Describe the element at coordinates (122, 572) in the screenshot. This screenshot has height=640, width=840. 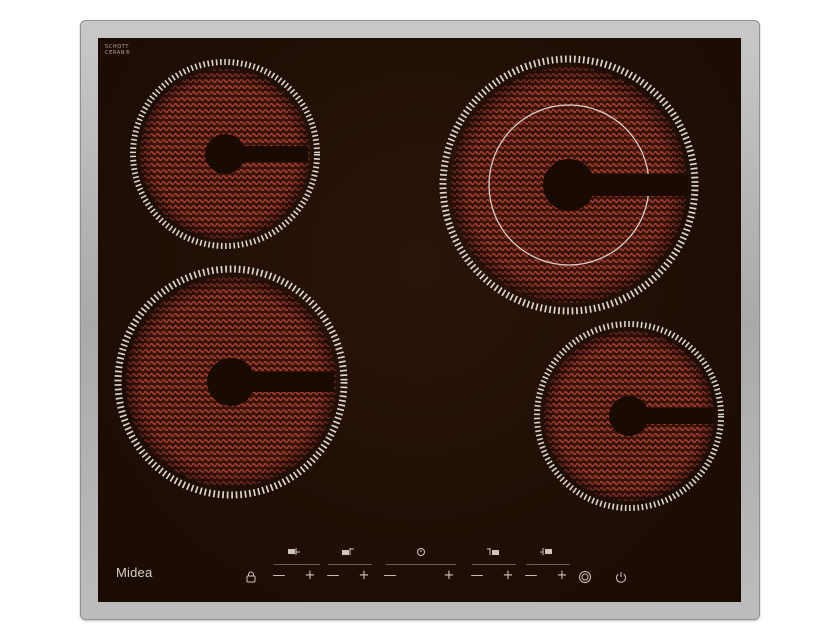
I see `brand-logo-letter: M` at that location.